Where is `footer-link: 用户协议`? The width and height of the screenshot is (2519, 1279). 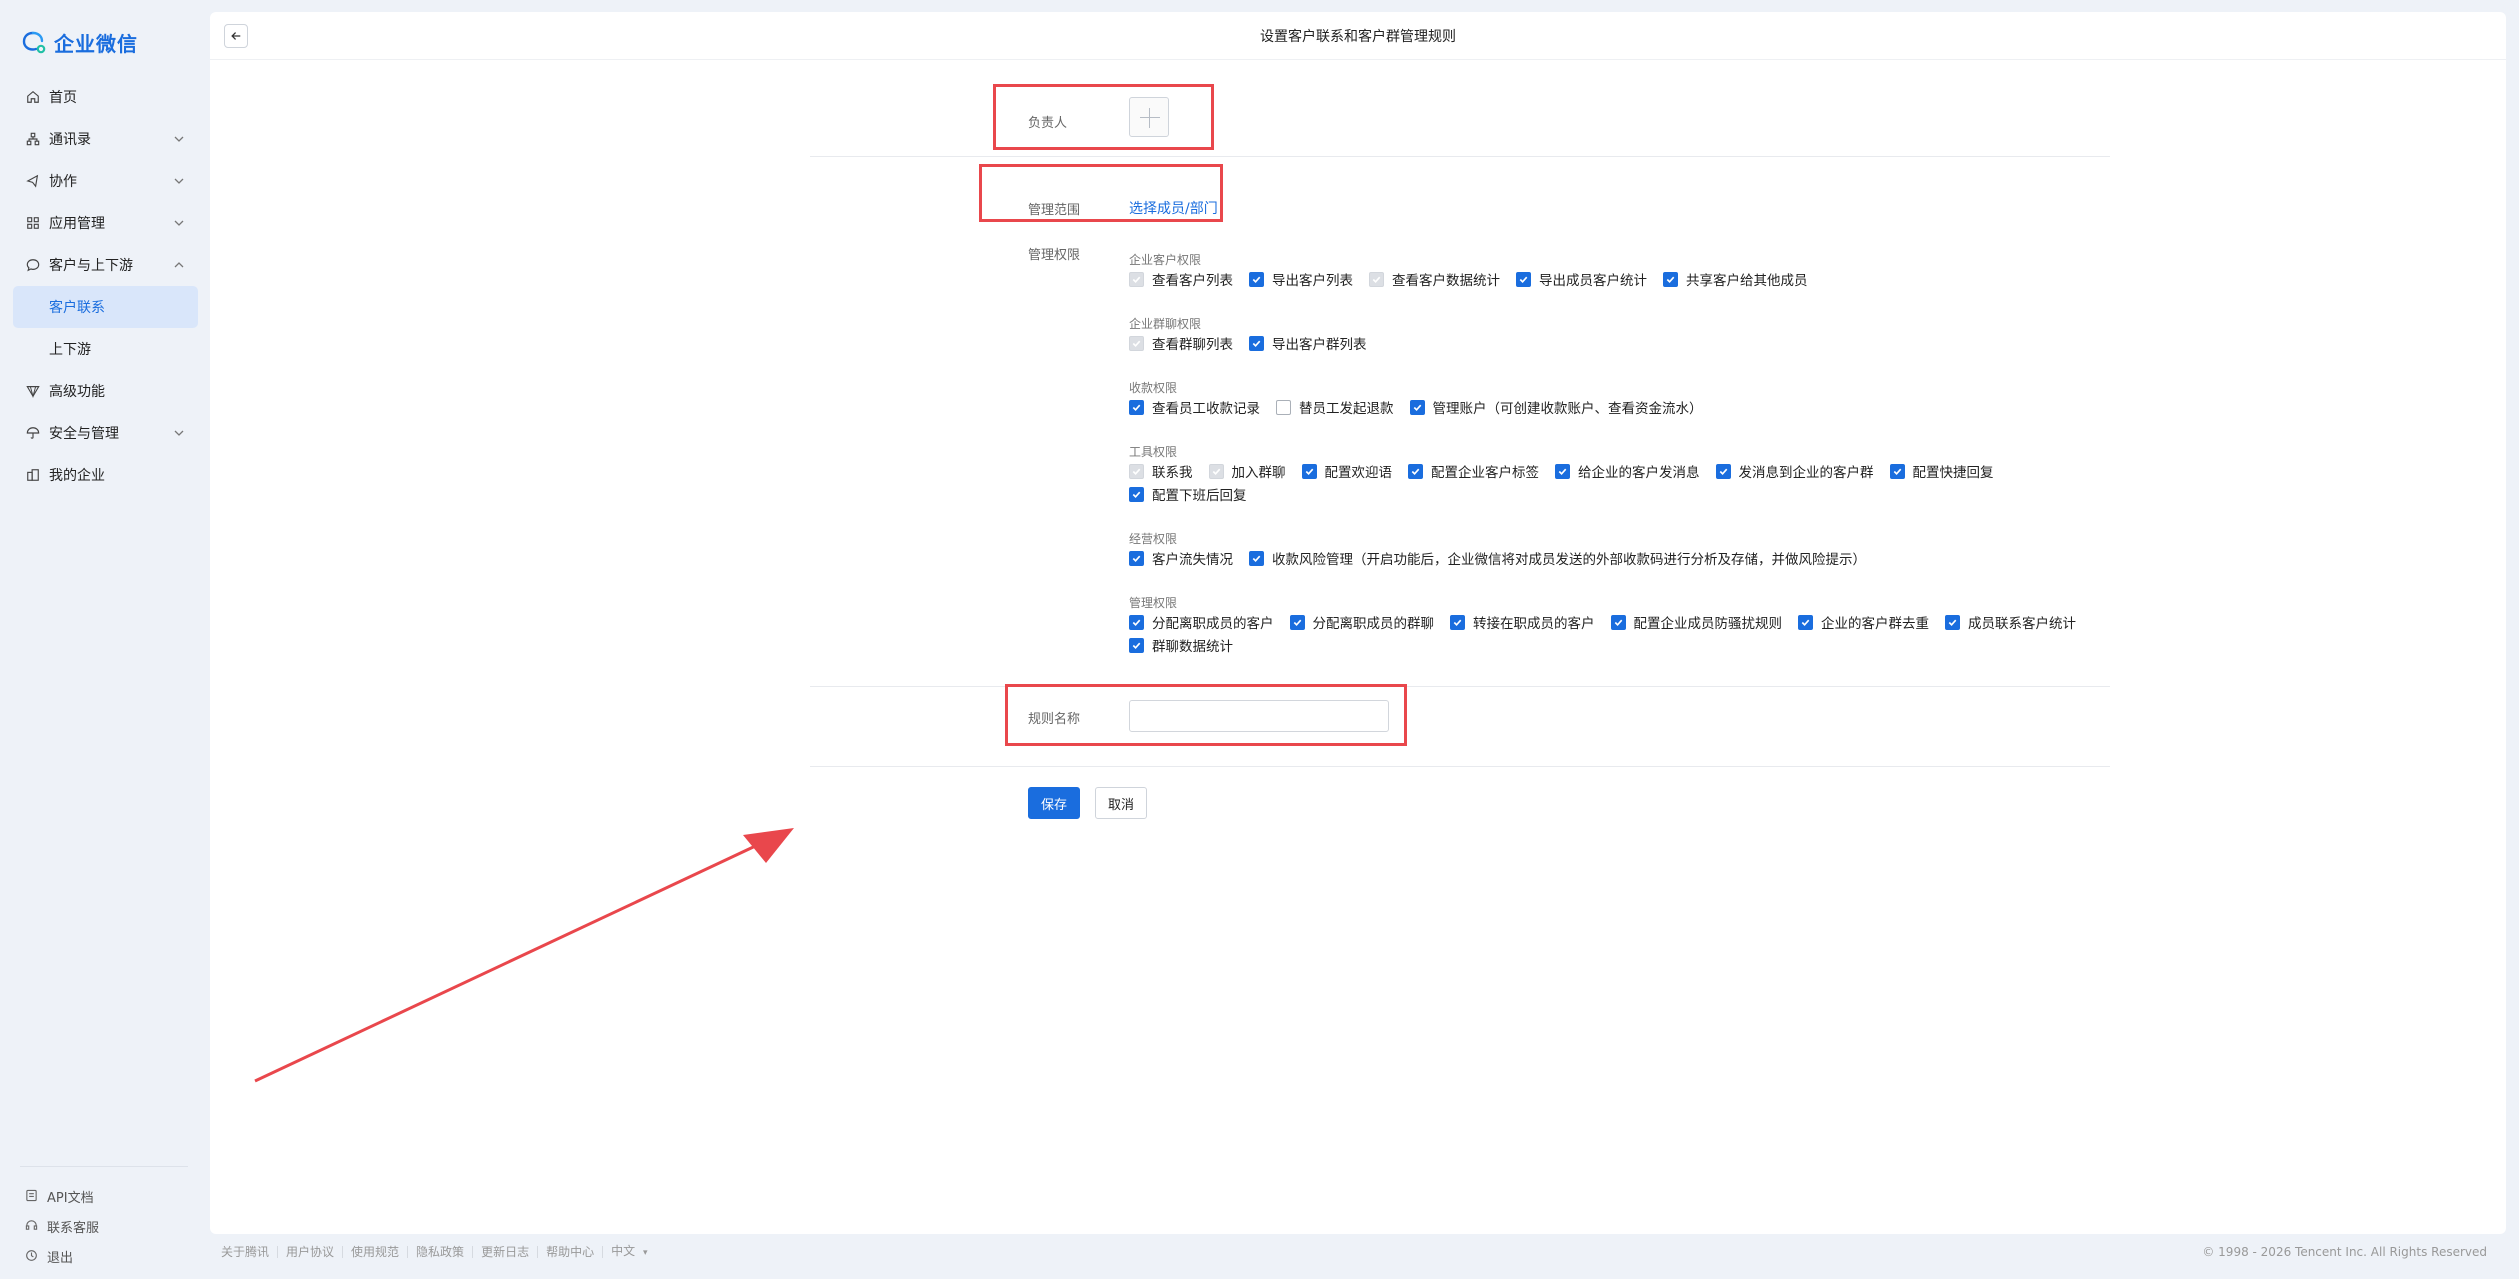
footer-link: 用户协议 is located at coordinates (311, 1252).